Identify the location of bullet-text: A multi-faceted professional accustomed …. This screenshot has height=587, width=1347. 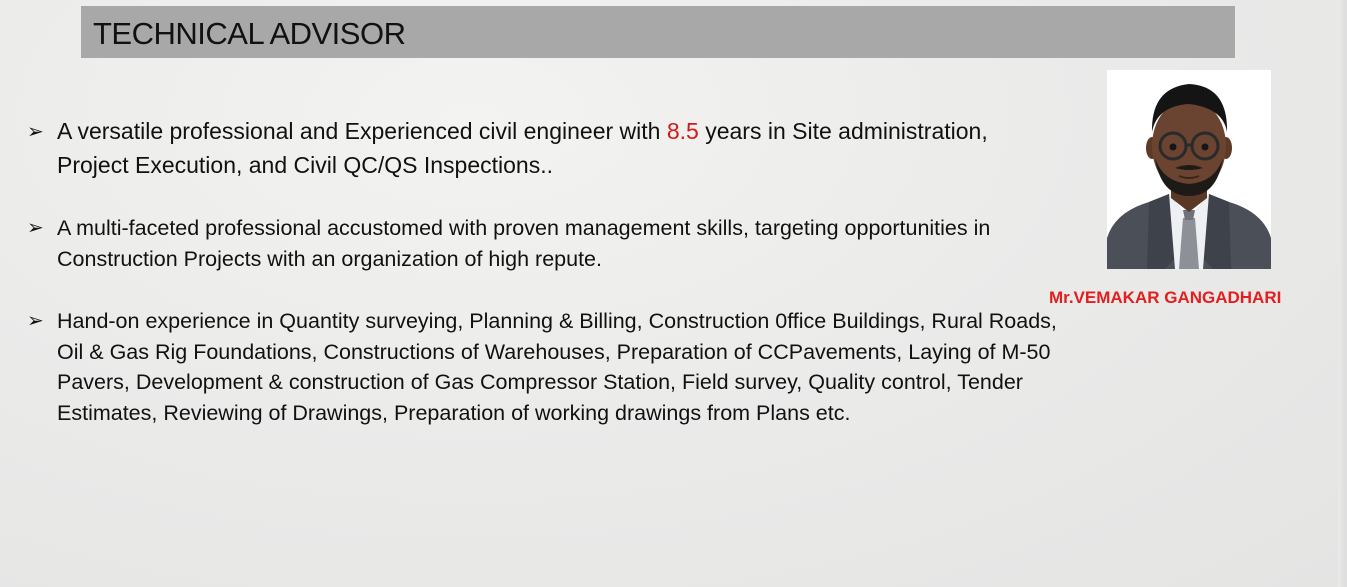
(524, 243).